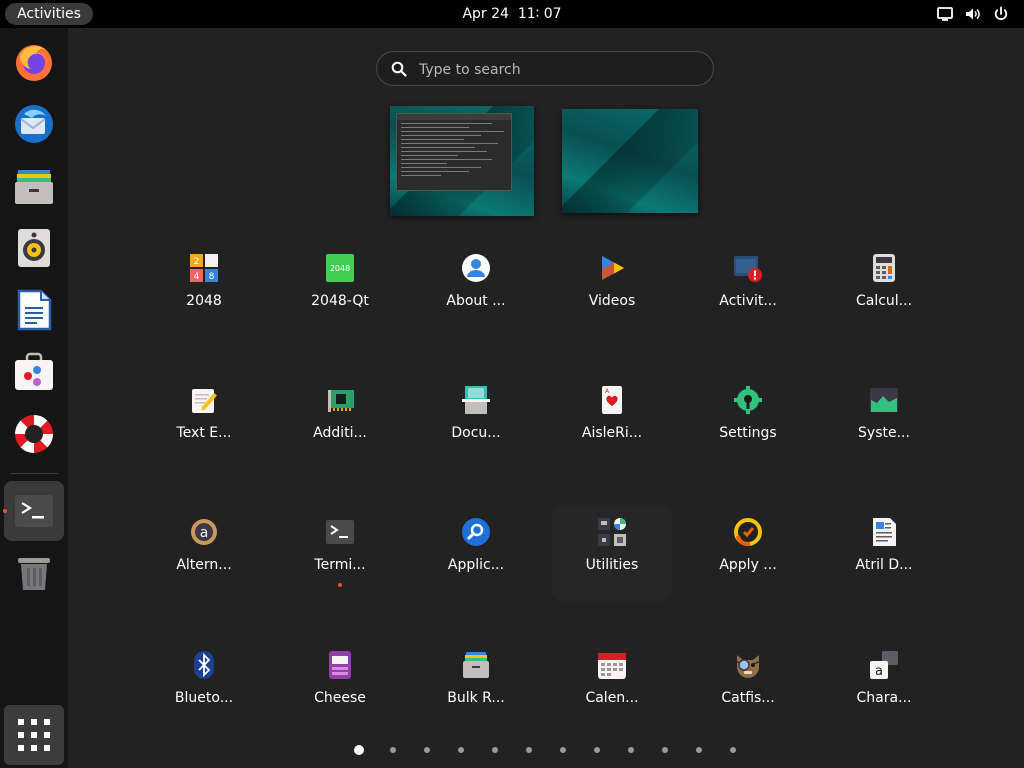 This screenshot has width=1024, height=768. Describe the element at coordinates (476, 268) in the screenshot. I see `about-icon` at that location.